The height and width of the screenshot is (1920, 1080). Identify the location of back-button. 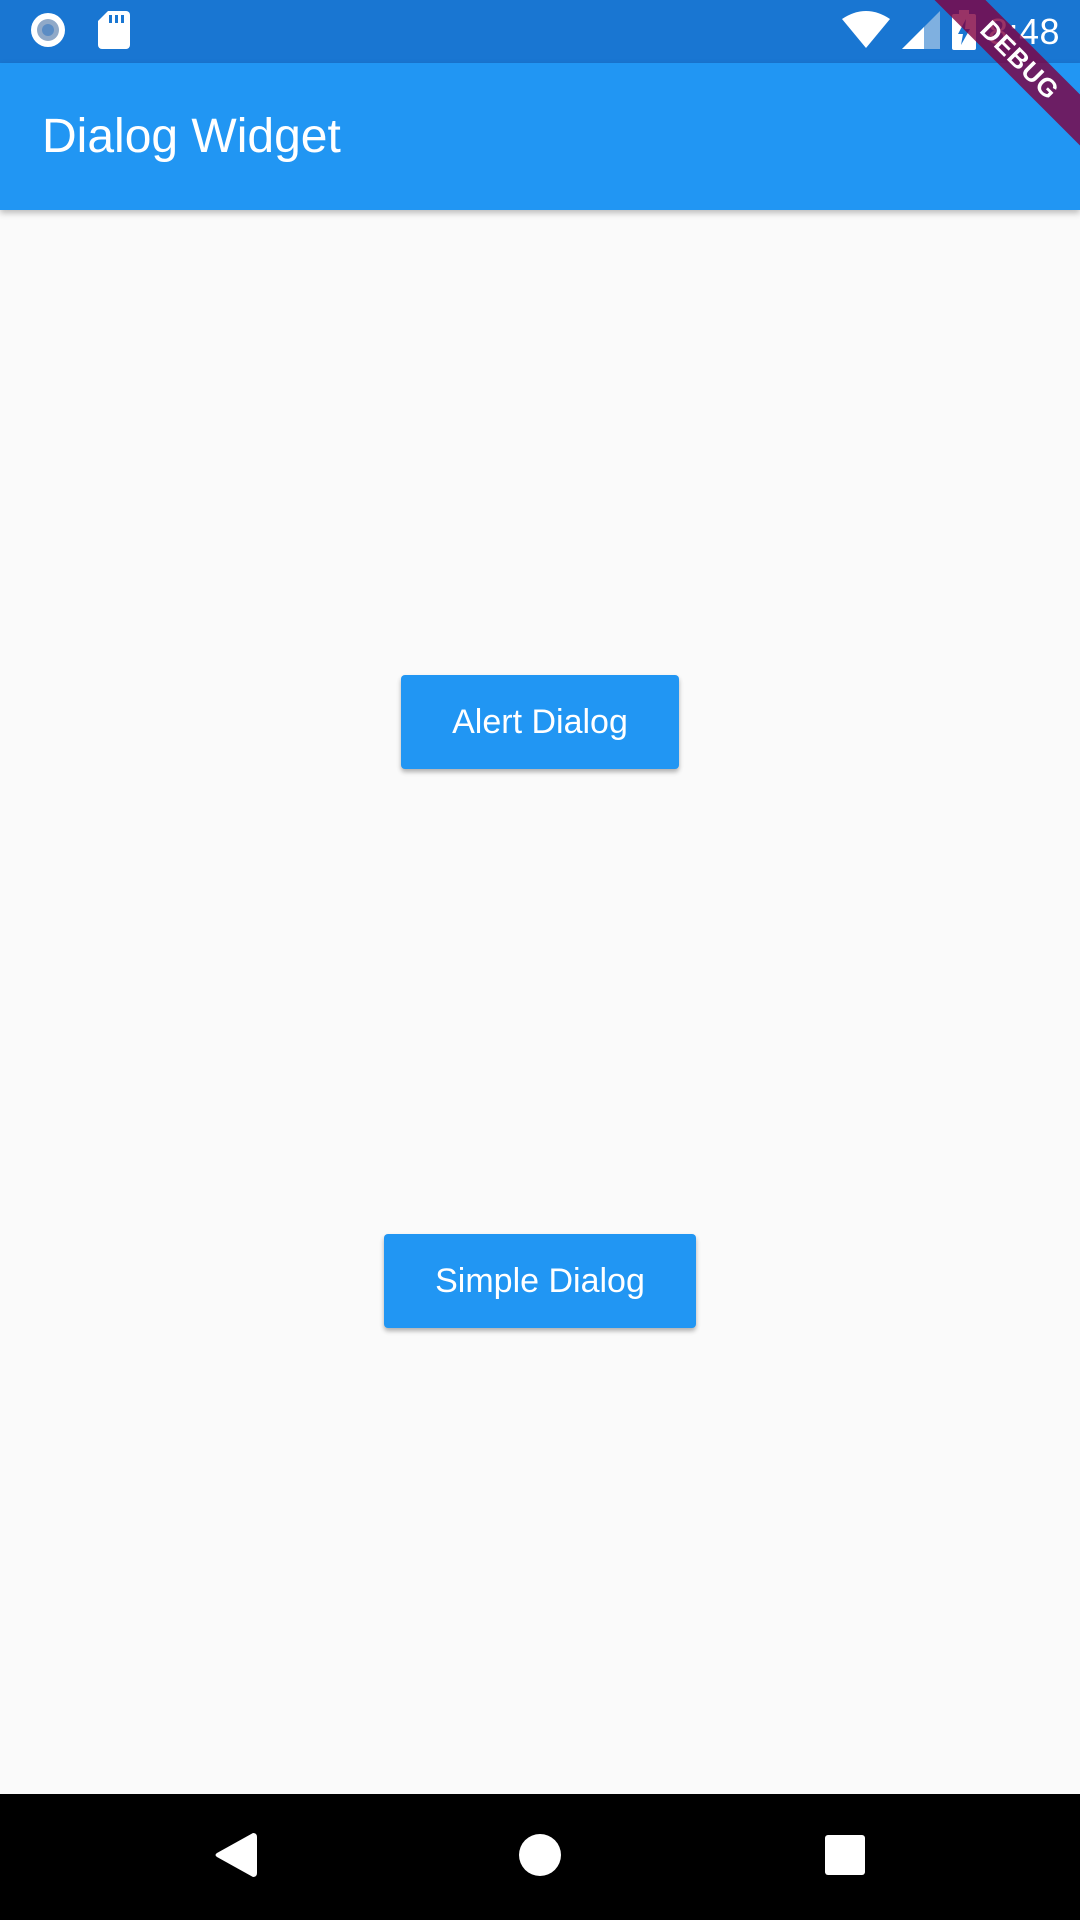
(235, 1857).